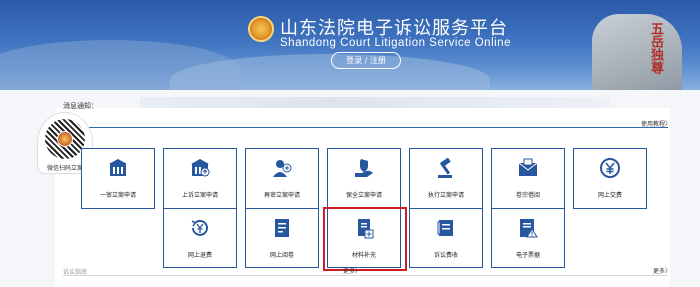 This screenshot has height=287, width=700. I want to click on yuan-coin-icon, so click(610, 168).